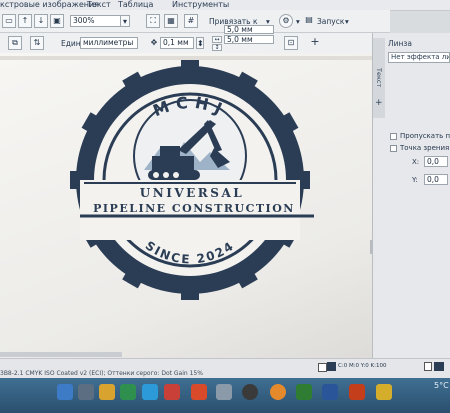  What do you see at coordinates (9, 21) in the screenshot?
I see `page-icon: ▭` at bounding box center [9, 21].